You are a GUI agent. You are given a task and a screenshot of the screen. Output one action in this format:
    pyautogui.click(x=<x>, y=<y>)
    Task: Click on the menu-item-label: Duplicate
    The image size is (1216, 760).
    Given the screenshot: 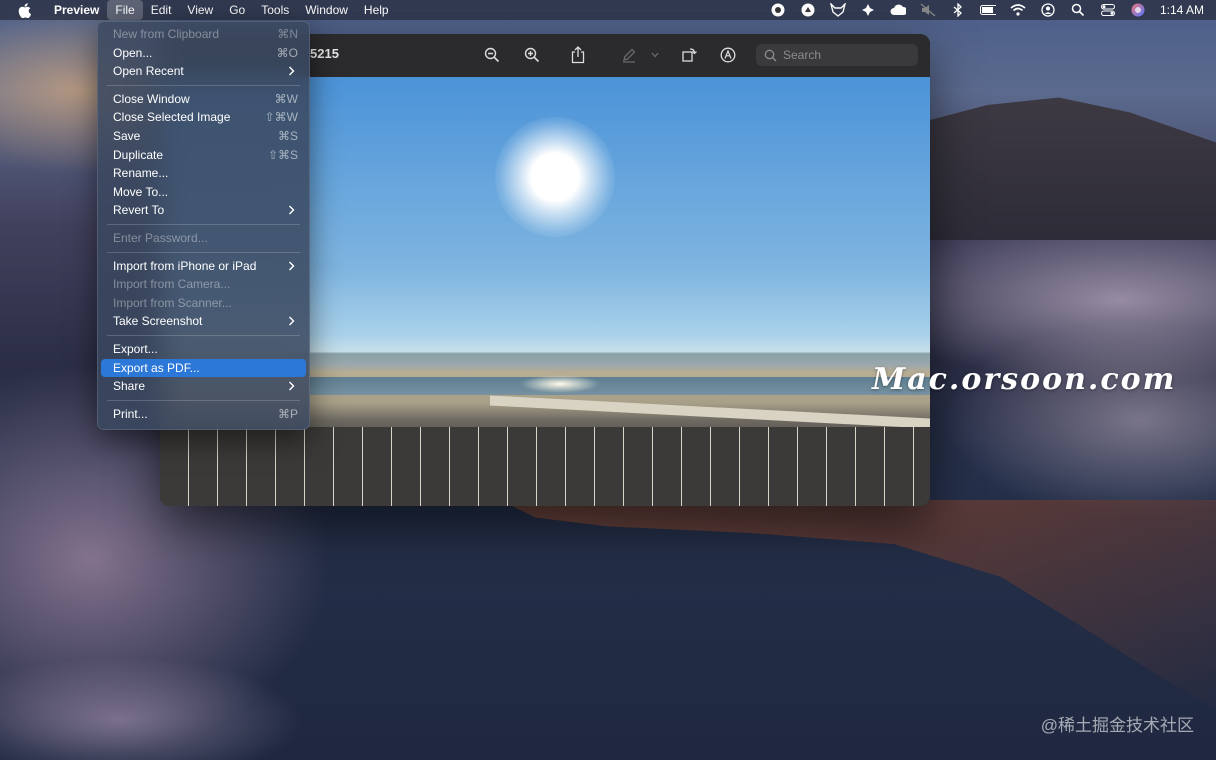 What is the action you would take?
    pyautogui.click(x=138, y=154)
    